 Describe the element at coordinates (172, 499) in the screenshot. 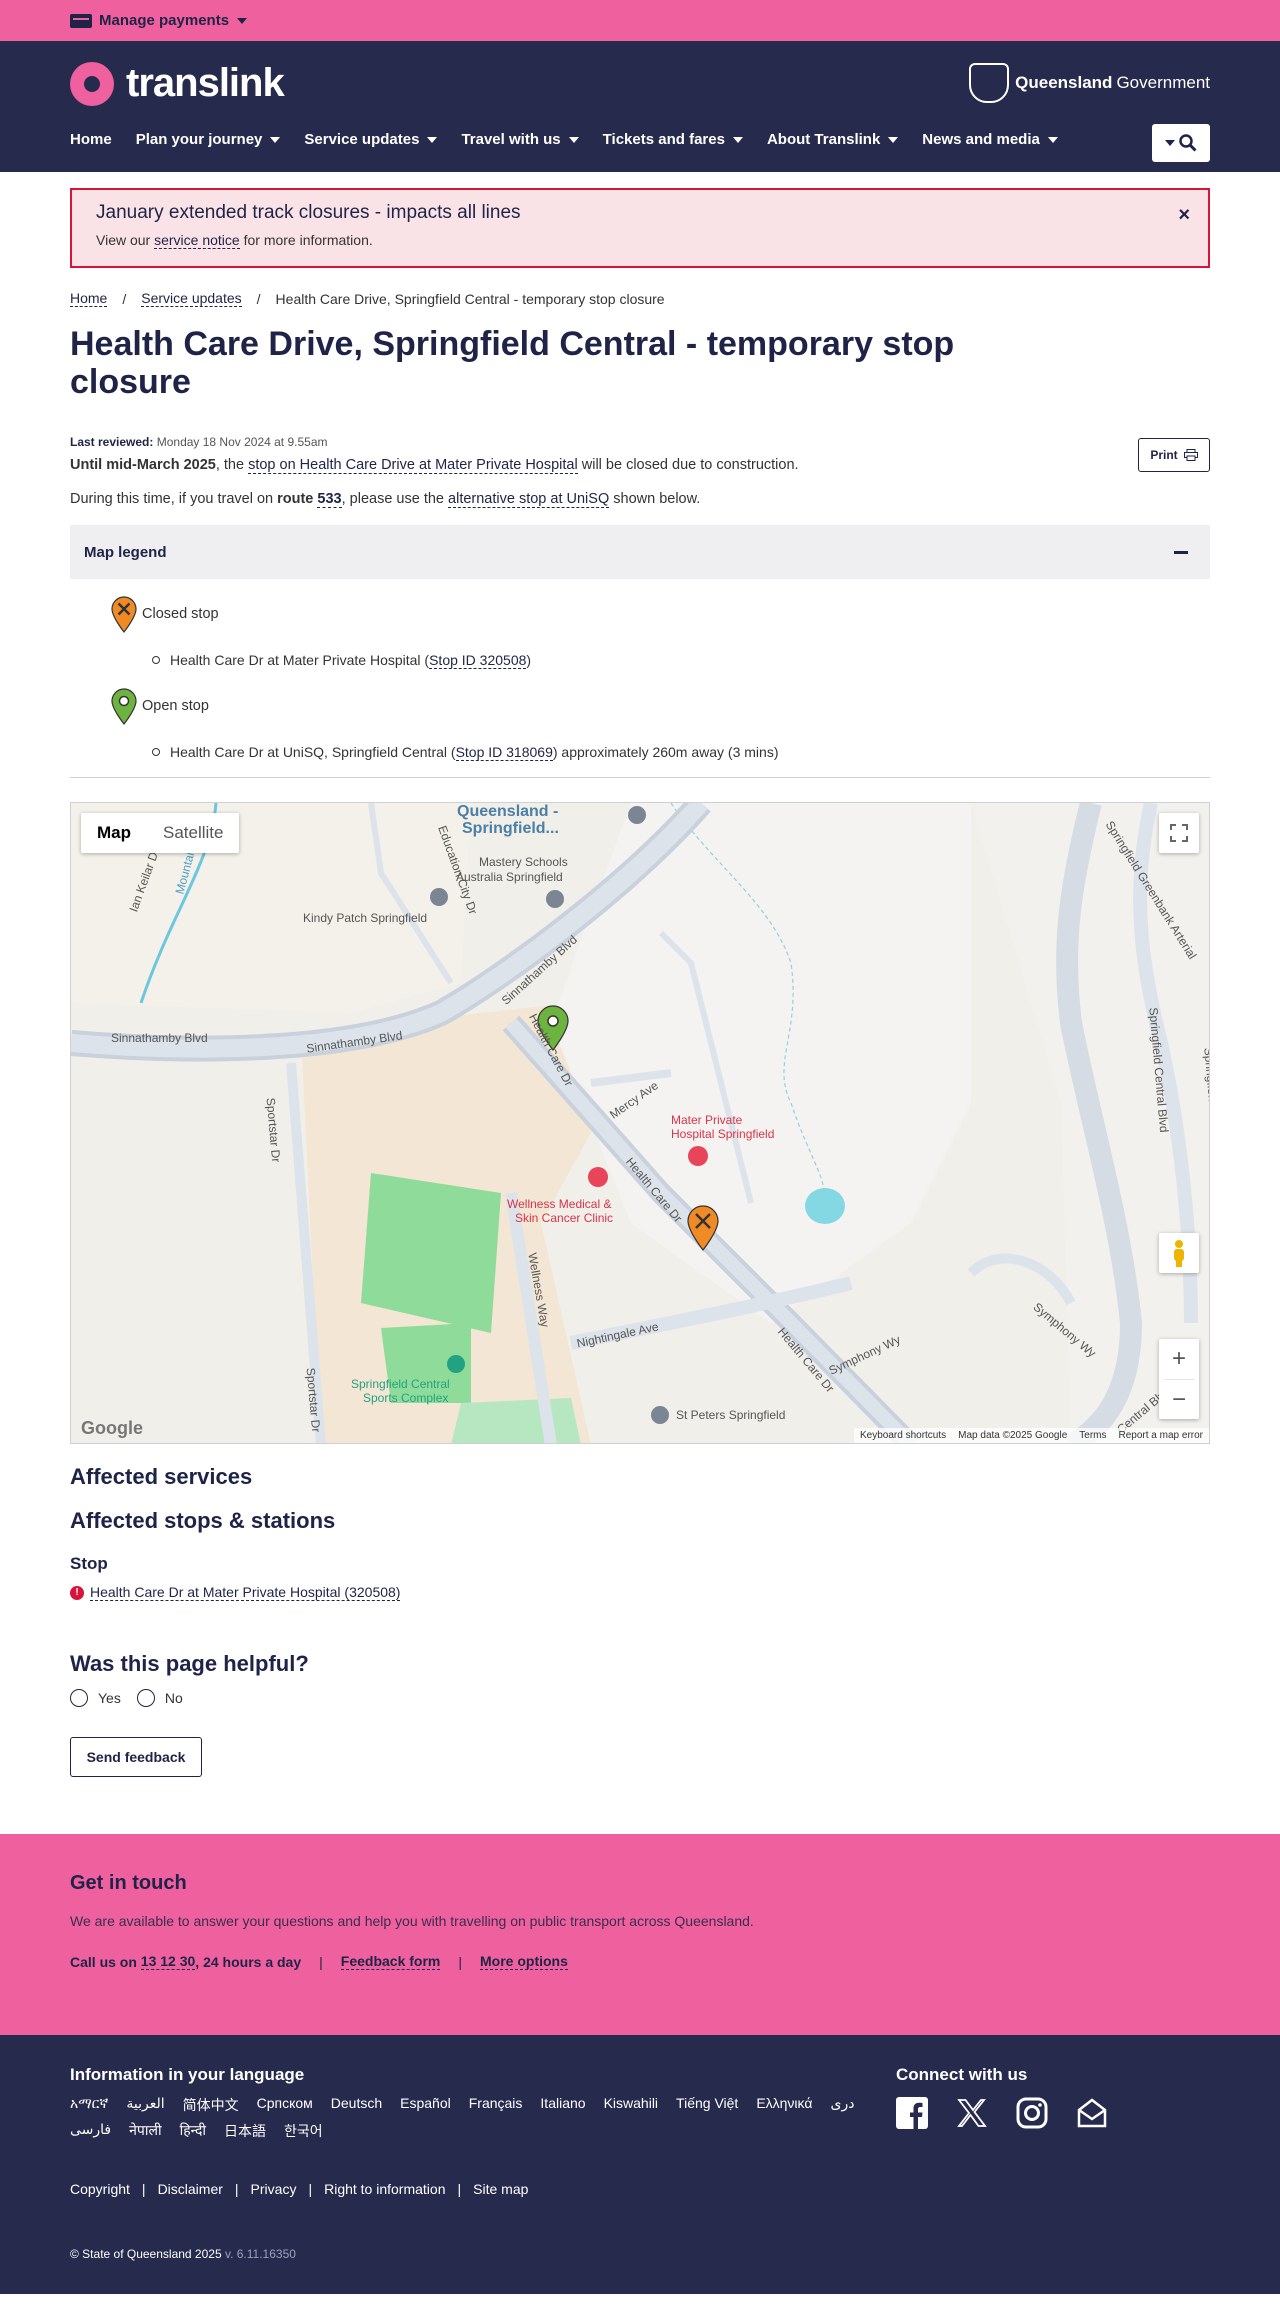

I see `text: During this time, if you travel on` at that location.